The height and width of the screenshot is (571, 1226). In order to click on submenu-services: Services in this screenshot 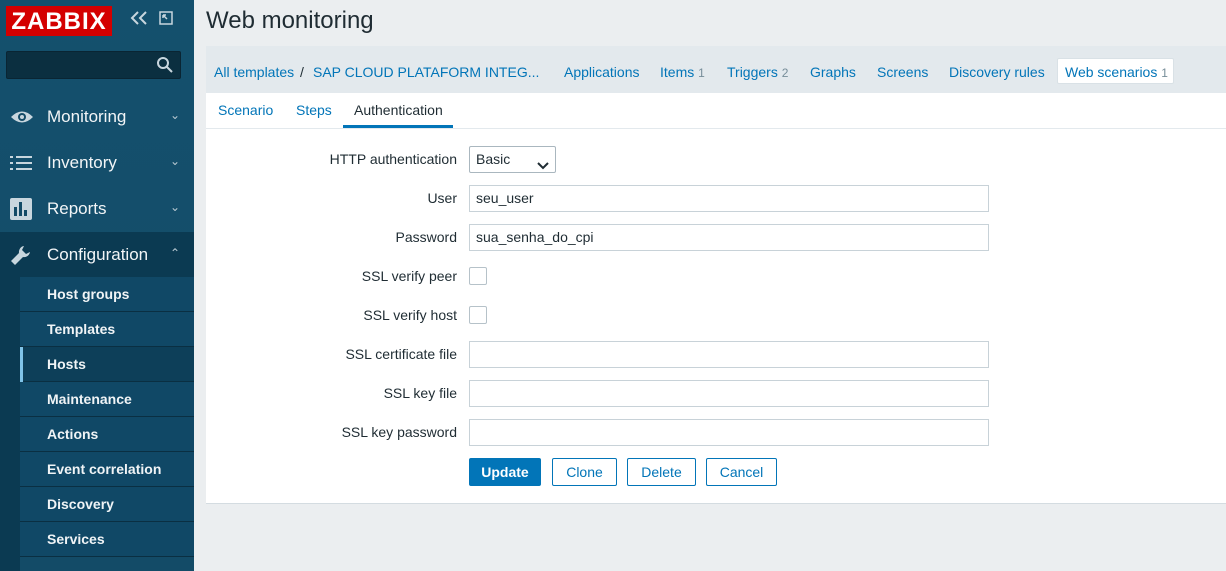, I will do `click(107, 539)`.